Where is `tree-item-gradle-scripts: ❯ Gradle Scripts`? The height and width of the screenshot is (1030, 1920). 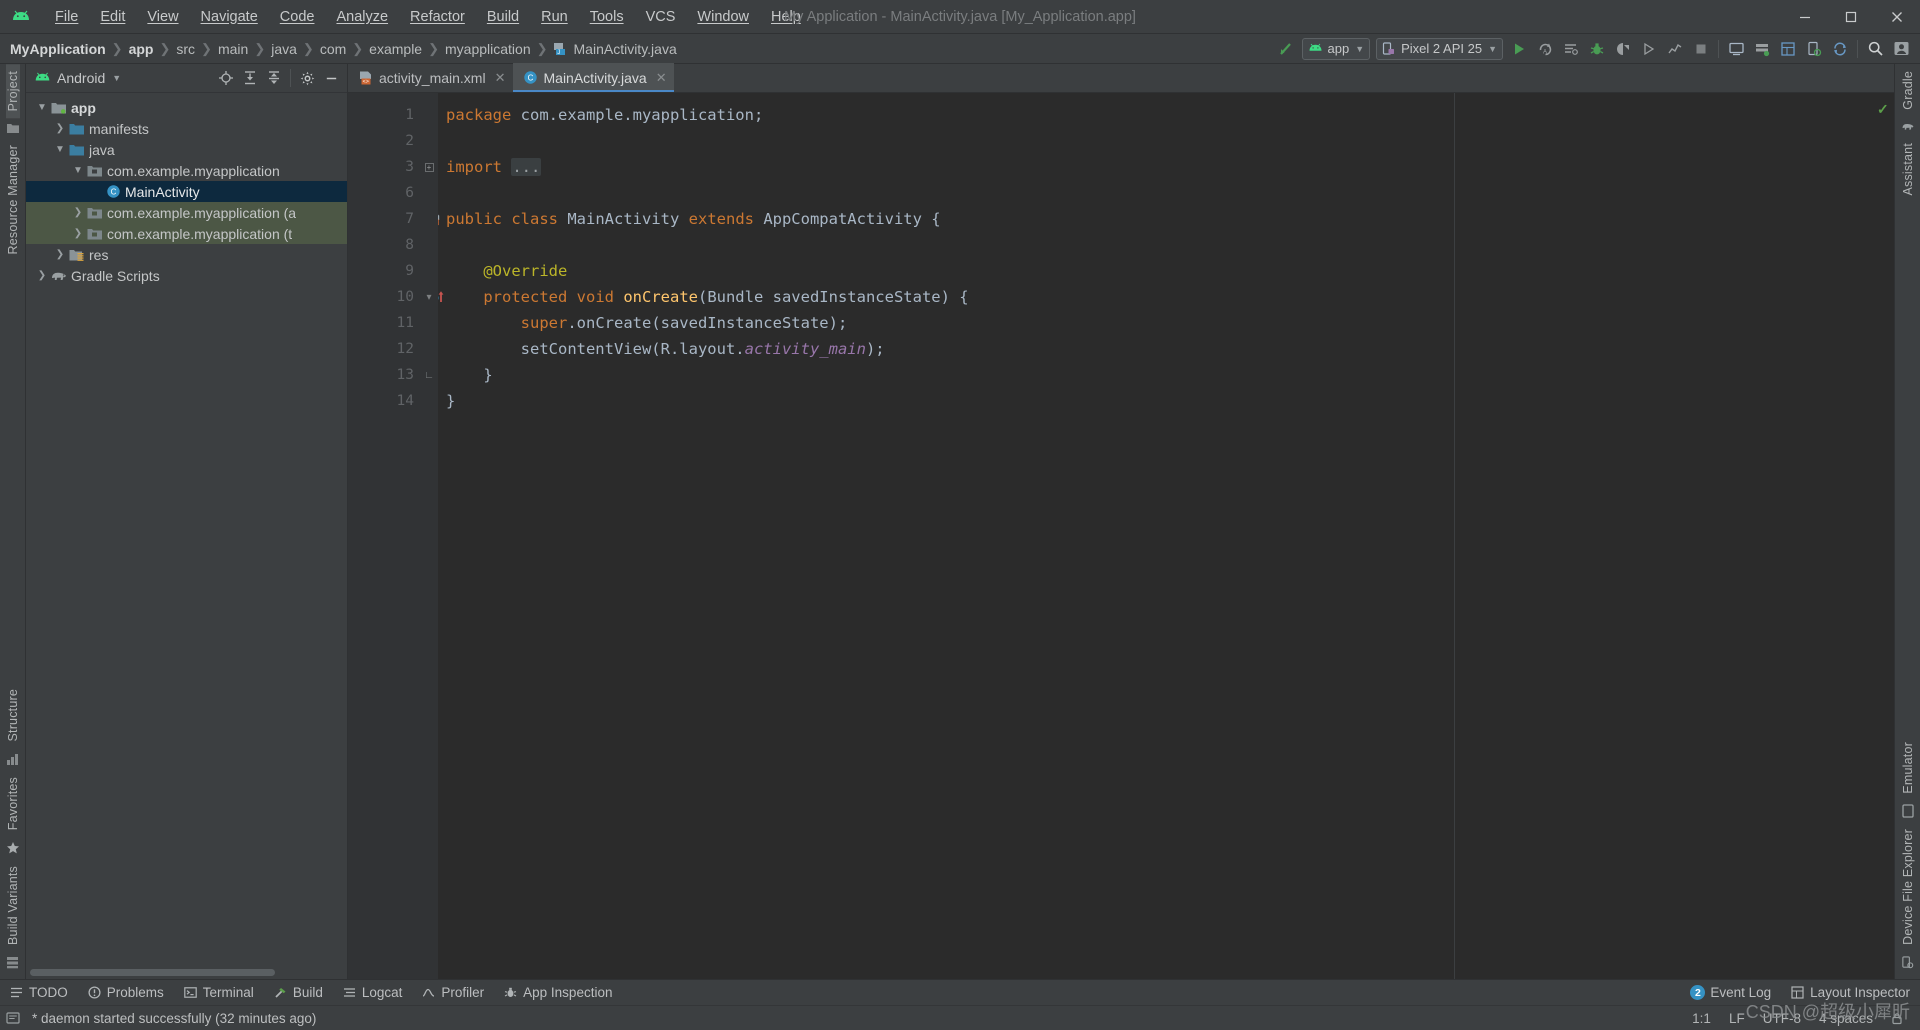 tree-item-gradle-scripts: ❯ Gradle Scripts is located at coordinates (186, 275).